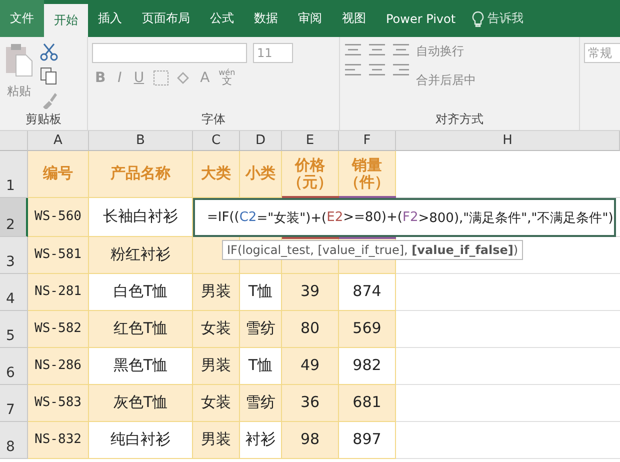 This screenshot has width=620, height=462. What do you see at coordinates (227, 78) in the screenshot?
I see `phonetic-button: wén 文` at bounding box center [227, 78].